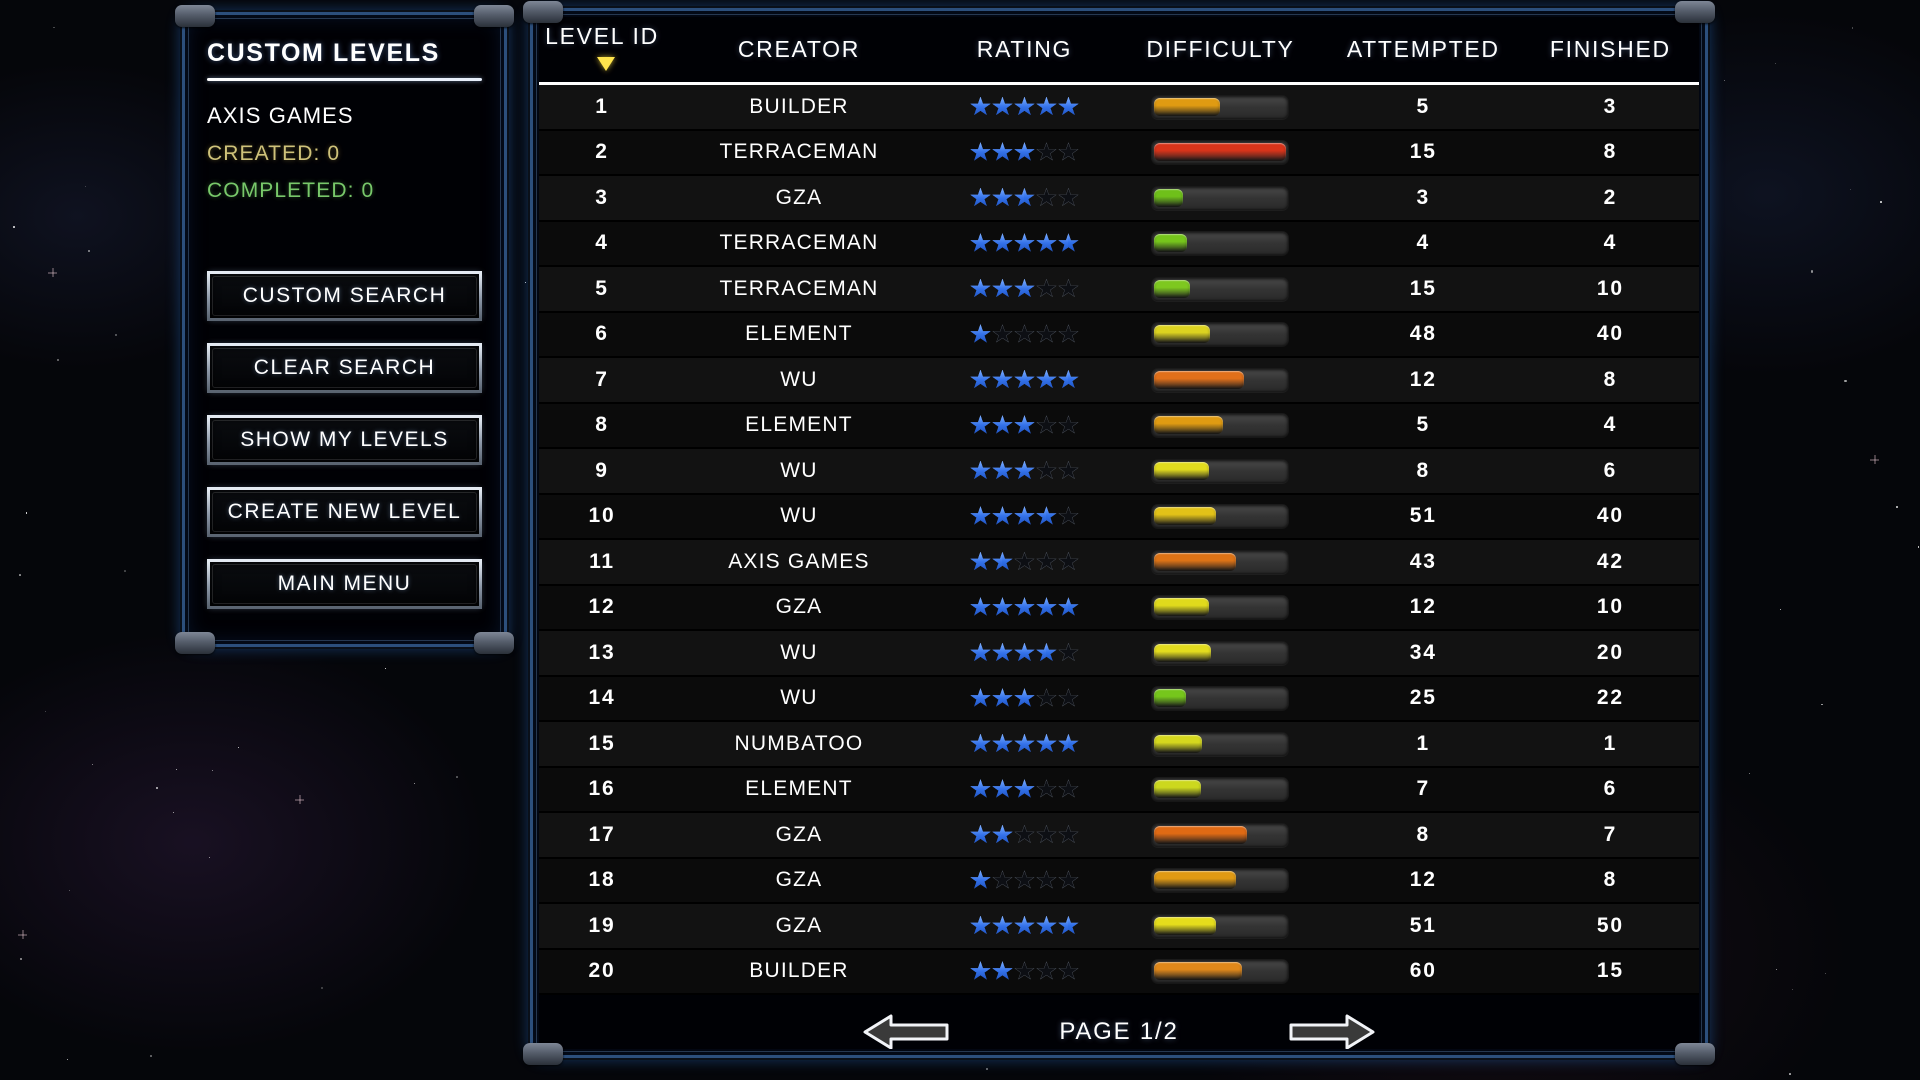  What do you see at coordinates (195, 643) in the screenshot?
I see `panel-corner-bottom-left-icon` at bounding box center [195, 643].